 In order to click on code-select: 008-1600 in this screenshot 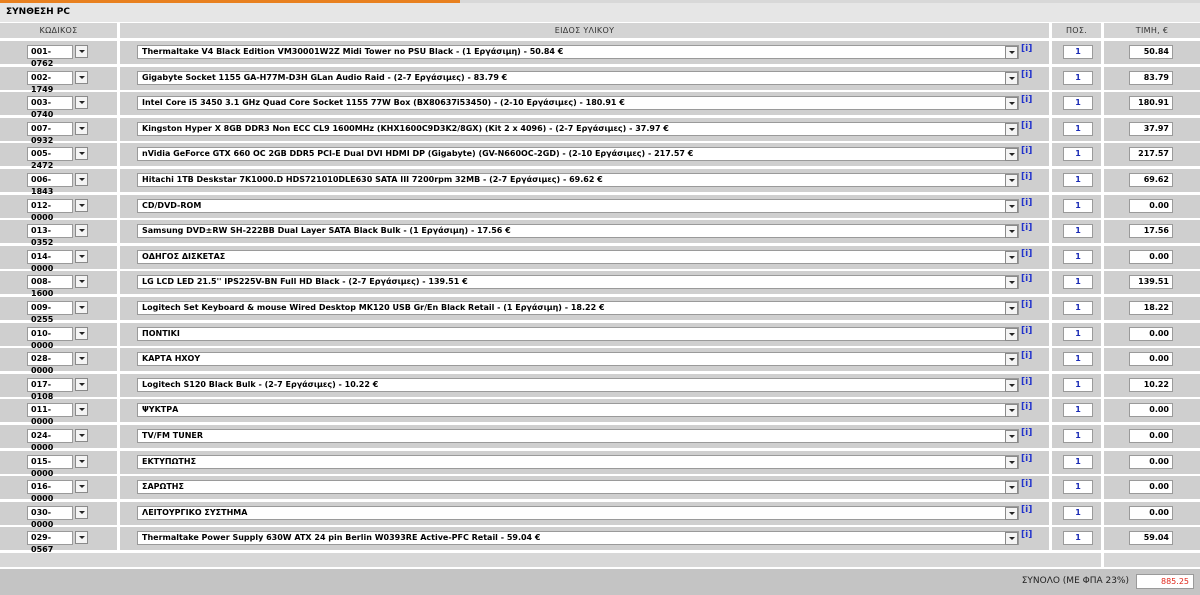, I will do `click(58, 286)`.